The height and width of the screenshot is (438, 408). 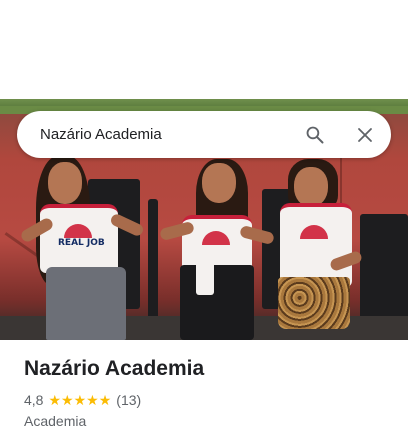 I want to click on treadmill-bar, so click(x=153, y=264).